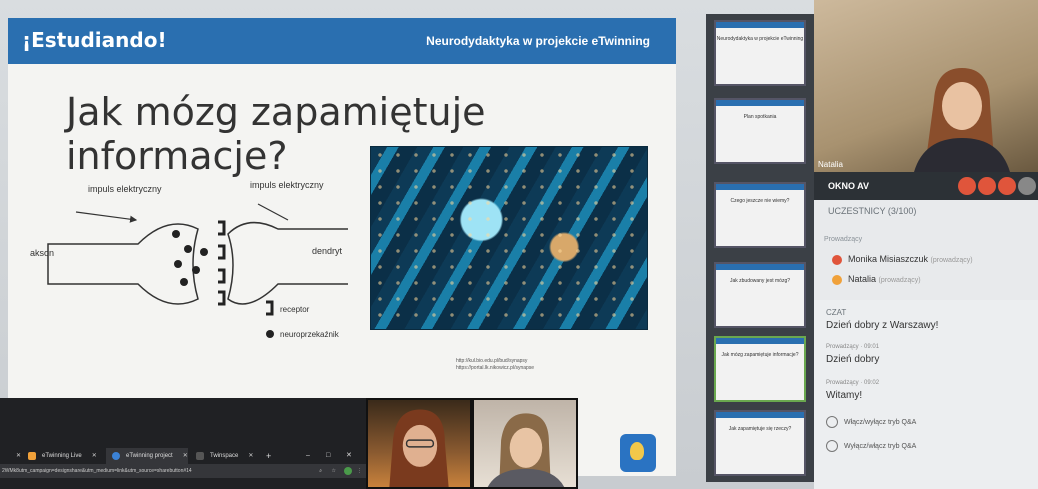 The width and height of the screenshot is (1038, 489). Describe the element at coordinates (348, 471) in the screenshot. I see `profile-avatar` at that location.